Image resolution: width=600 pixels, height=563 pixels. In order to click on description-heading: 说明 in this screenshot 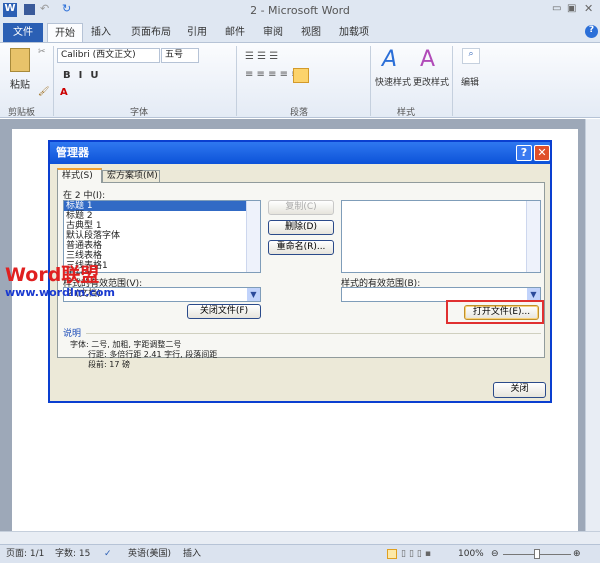, I will do `click(72, 334)`.